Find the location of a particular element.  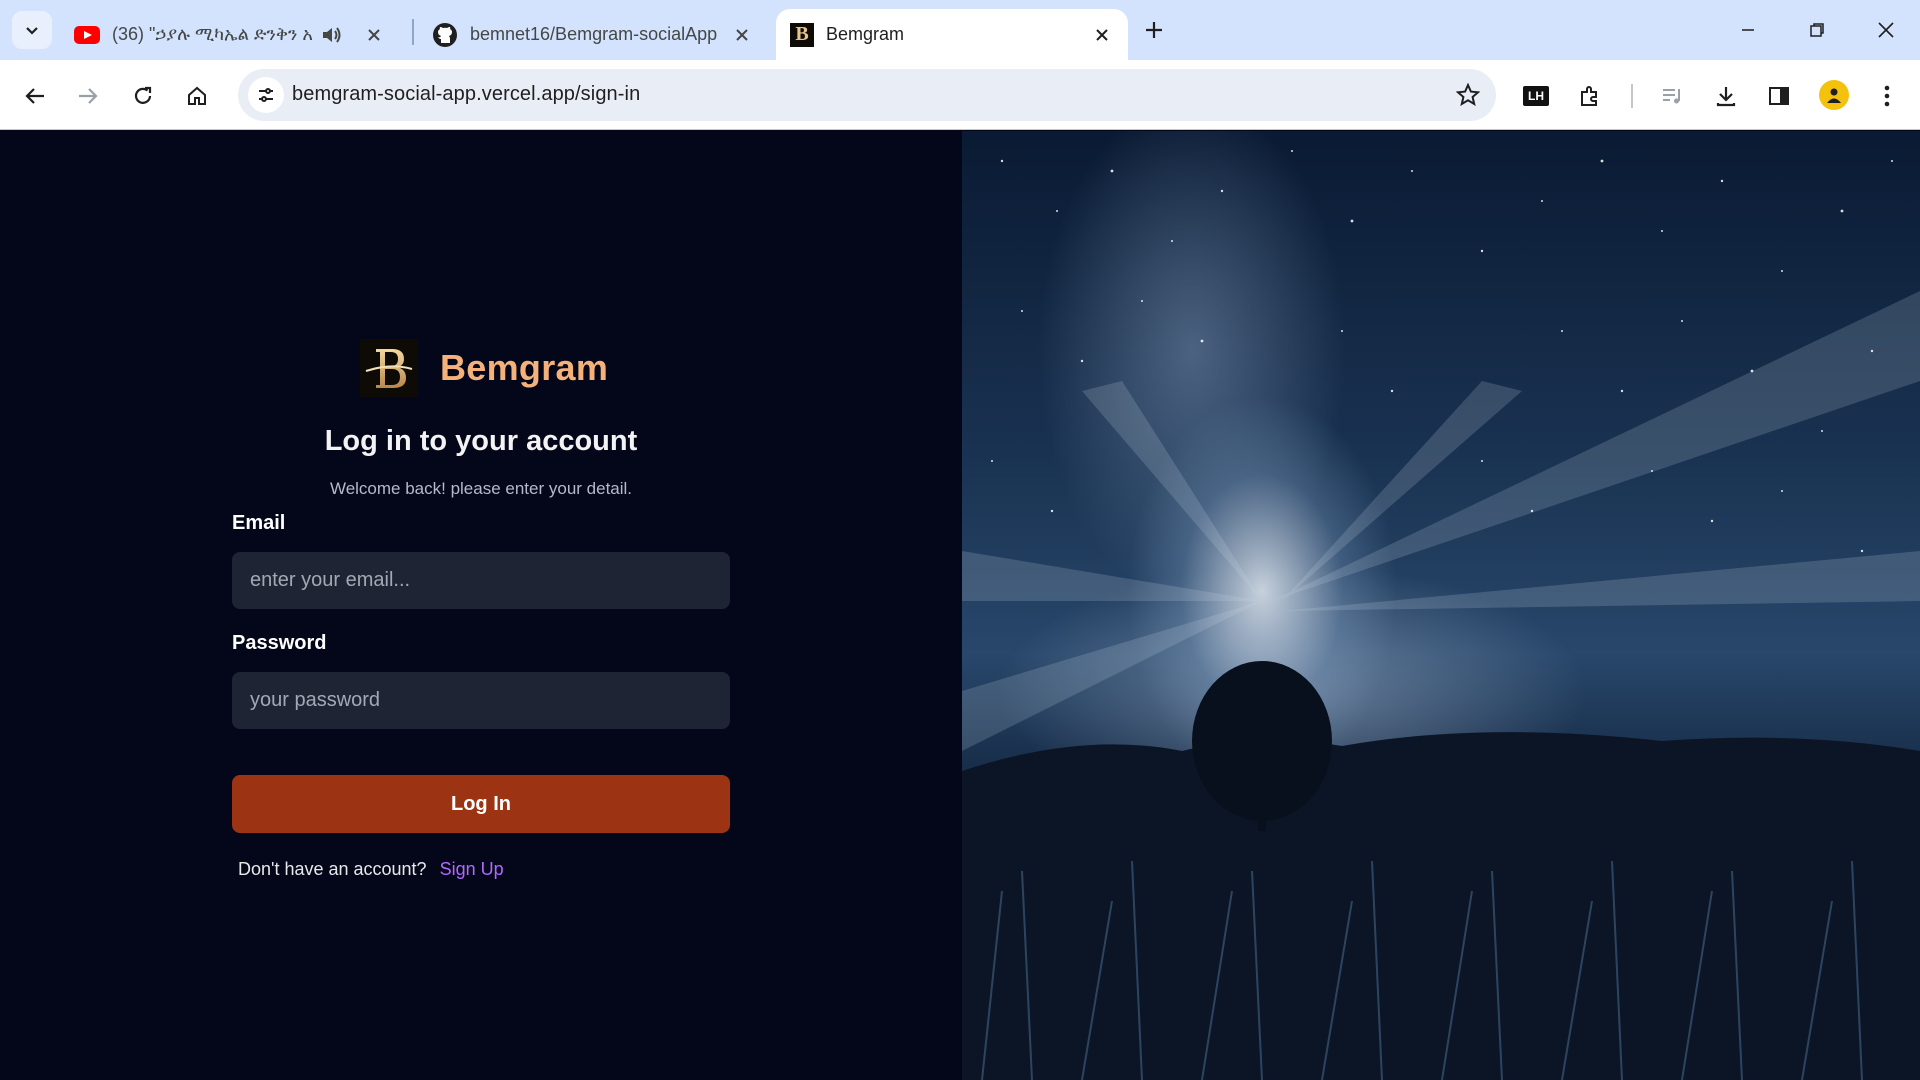

extension-label: LH is located at coordinates (1536, 96).